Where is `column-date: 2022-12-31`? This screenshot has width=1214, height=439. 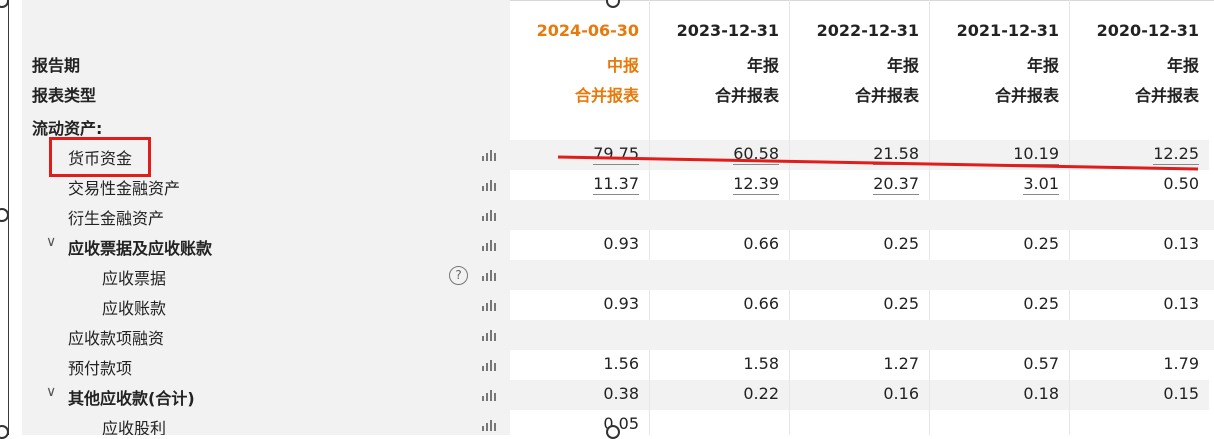
column-date: 2022-12-31 is located at coordinates (867, 30).